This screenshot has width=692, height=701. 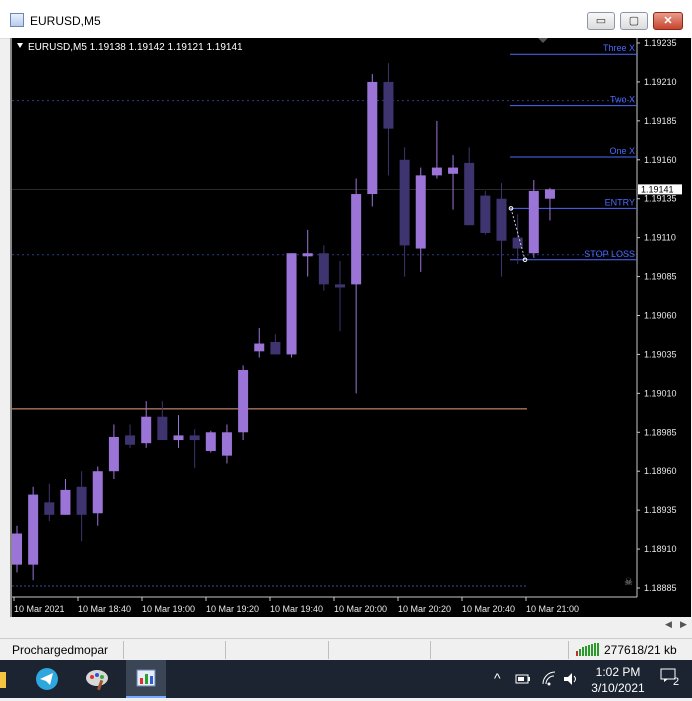 What do you see at coordinates (660, 277) in the screenshot?
I see `price-tick-label: 1.19085` at bounding box center [660, 277].